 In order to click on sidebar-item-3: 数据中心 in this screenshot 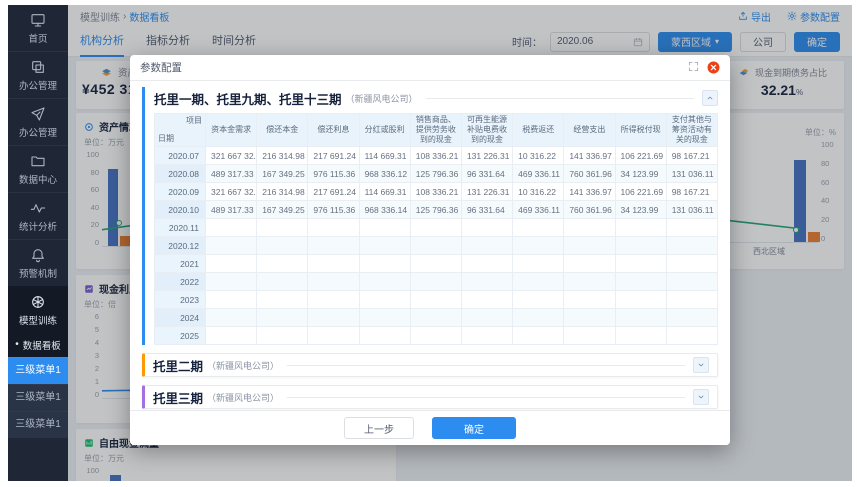, I will do `click(38, 168)`.